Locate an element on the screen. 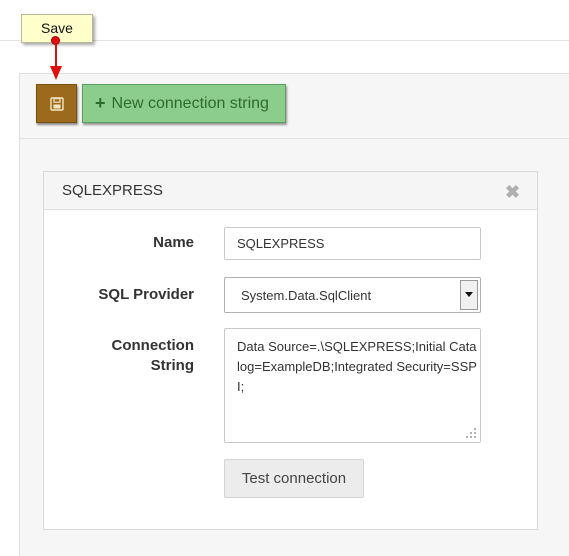 The height and width of the screenshot is (556, 569). connection-string-label-line1: Connection is located at coordinates (153, 345).